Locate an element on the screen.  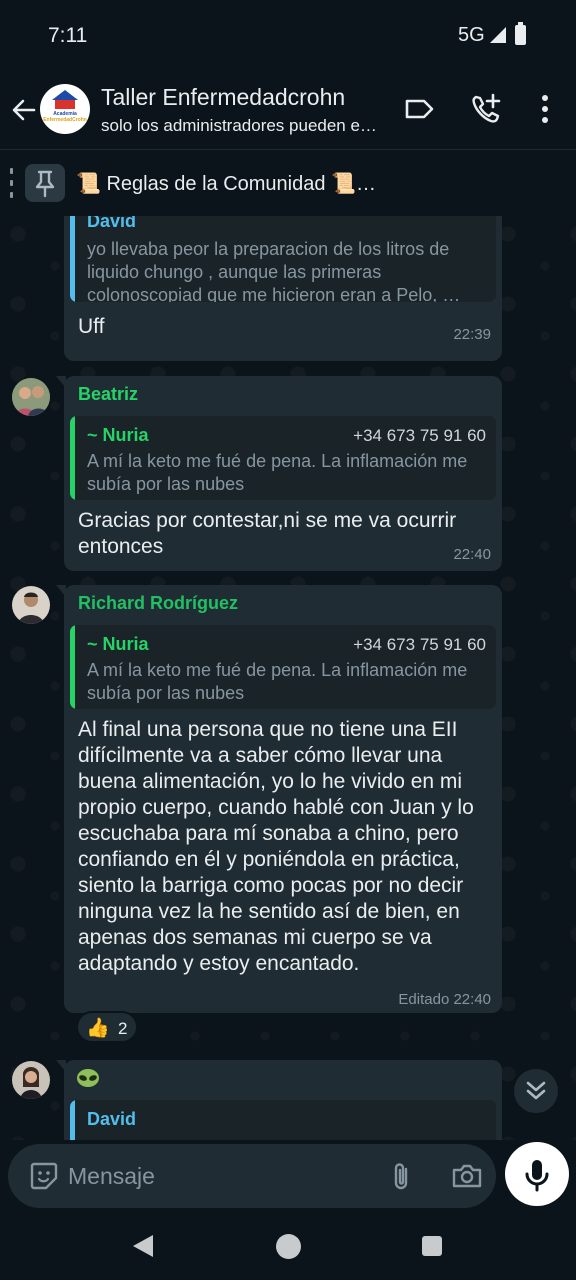
status-bar: 7:11 5G is located at coordinates (288, 35).